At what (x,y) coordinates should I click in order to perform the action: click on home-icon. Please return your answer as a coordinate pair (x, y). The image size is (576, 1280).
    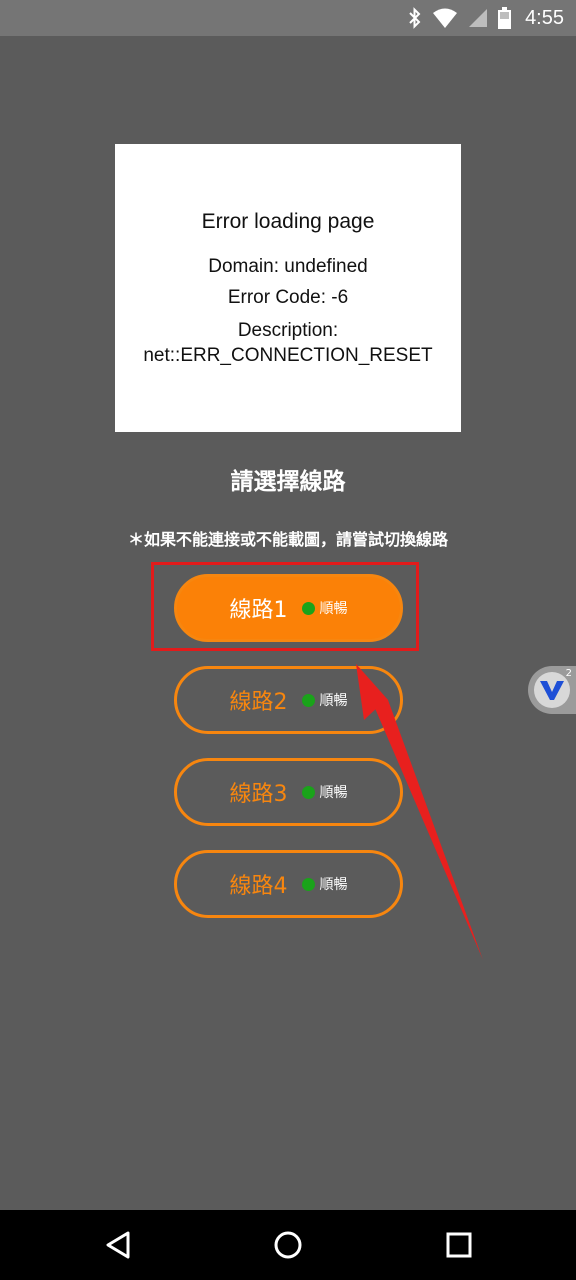
    Looking at the image, I should click on (288, 1245).